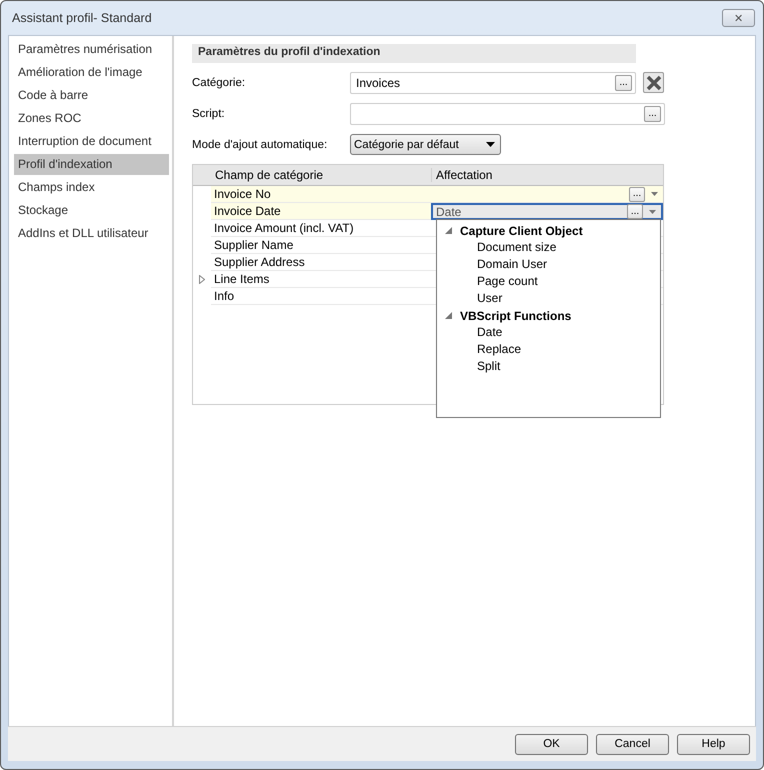  What do you see at coordinates (321, 296) in the screenshot?
I see `table-cell: Info` at bounding box center [321, 296].